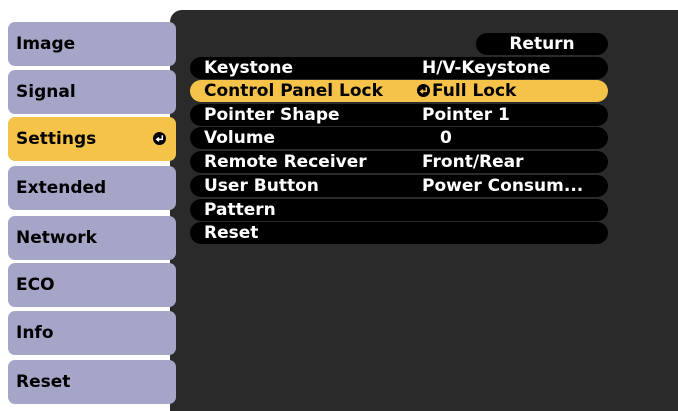 This screenshot has height=411, width=678. What do you see at coordinates (231, 233) in the screenshot?
I see `setting-label: Reset` at bounding box center [231, 233].